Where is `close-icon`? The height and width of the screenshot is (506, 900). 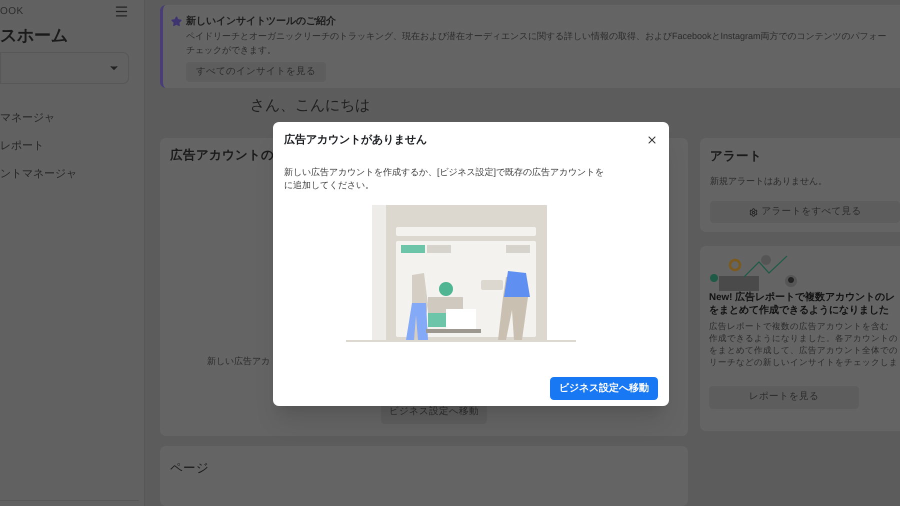 close-icon is located at coordinates (652, 140).